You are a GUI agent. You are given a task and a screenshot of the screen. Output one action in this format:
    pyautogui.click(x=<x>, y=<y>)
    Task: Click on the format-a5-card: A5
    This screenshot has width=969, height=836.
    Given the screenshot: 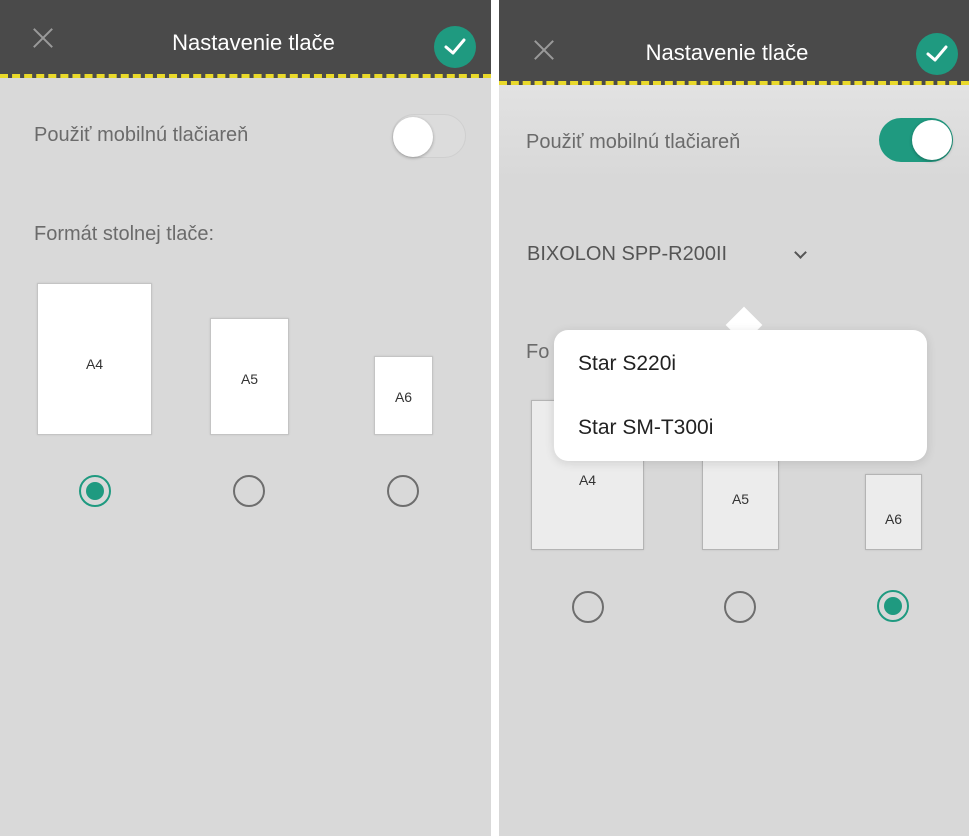 What is the action you would take?
    pyautogui.click(x=249, y=376)
    